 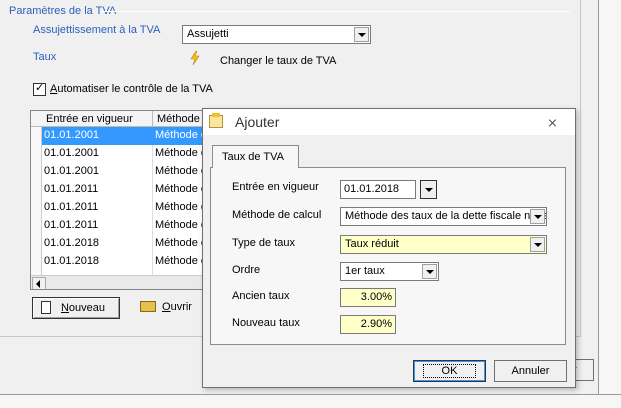 I want to click on open-button: Ouvrir, so click(x=168, y=308).